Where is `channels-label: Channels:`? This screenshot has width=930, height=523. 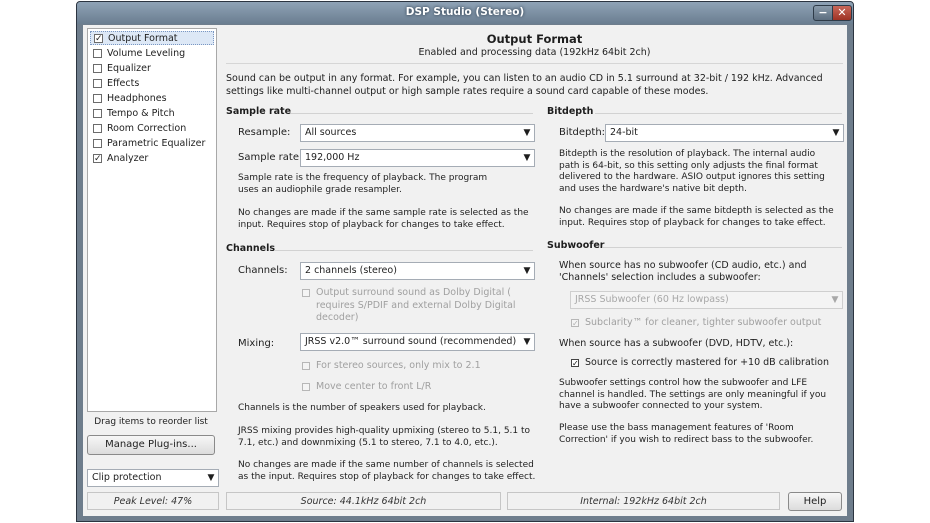 channels-label: Channels: is located at coordinates (263, 270).